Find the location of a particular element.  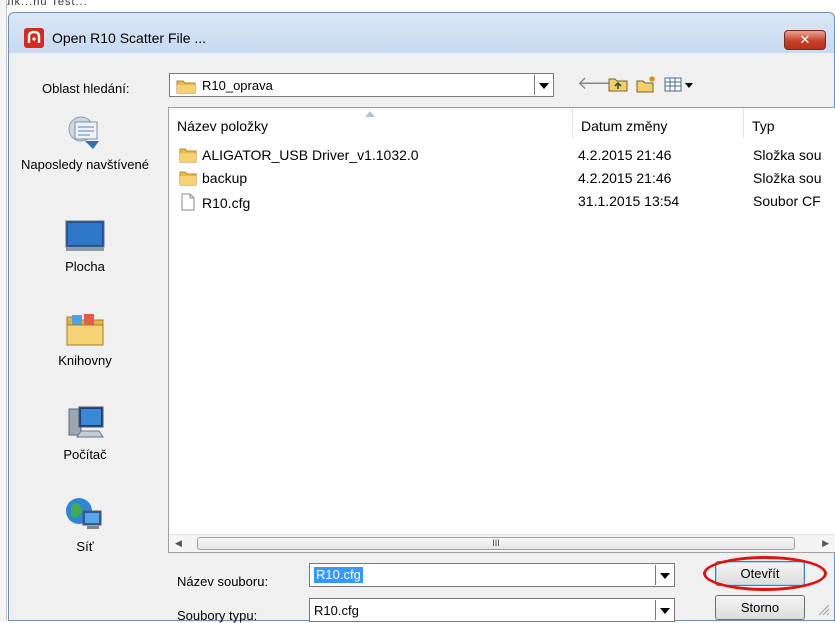

file-name-field: R10.cfg is located at coordinates (492, 575).